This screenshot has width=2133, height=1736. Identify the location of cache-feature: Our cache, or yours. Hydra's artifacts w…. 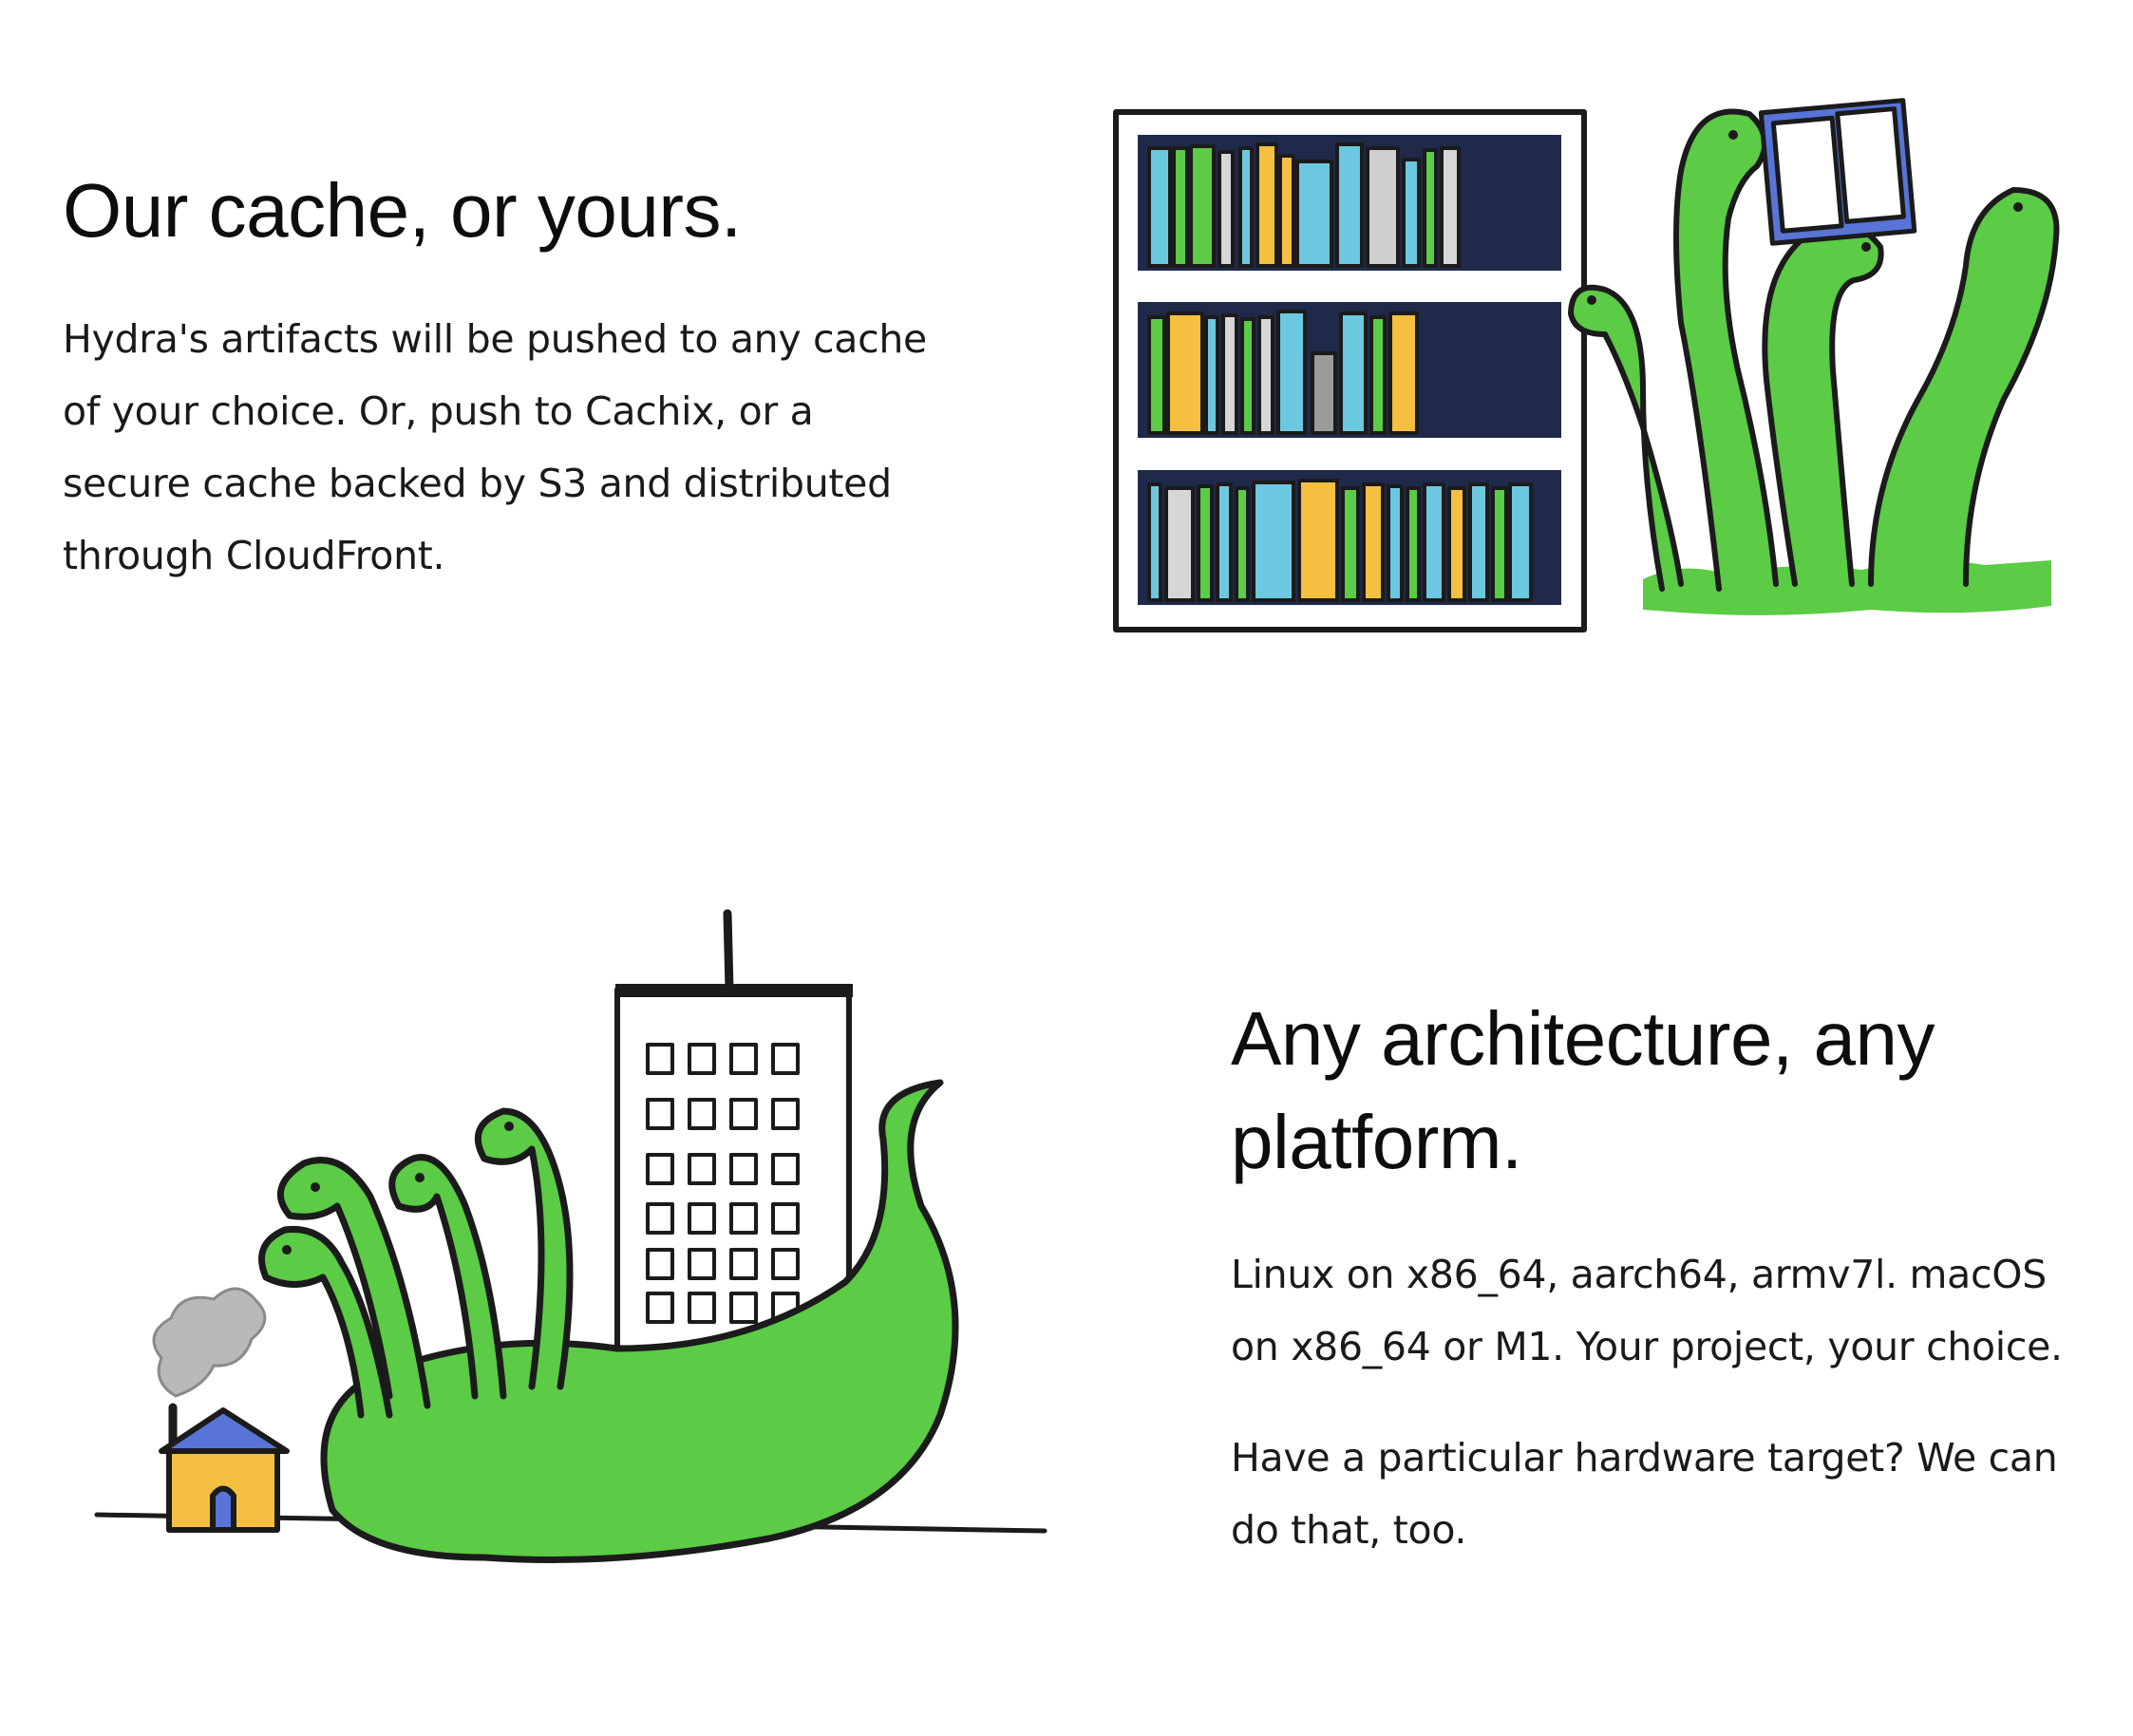
(504, 376).